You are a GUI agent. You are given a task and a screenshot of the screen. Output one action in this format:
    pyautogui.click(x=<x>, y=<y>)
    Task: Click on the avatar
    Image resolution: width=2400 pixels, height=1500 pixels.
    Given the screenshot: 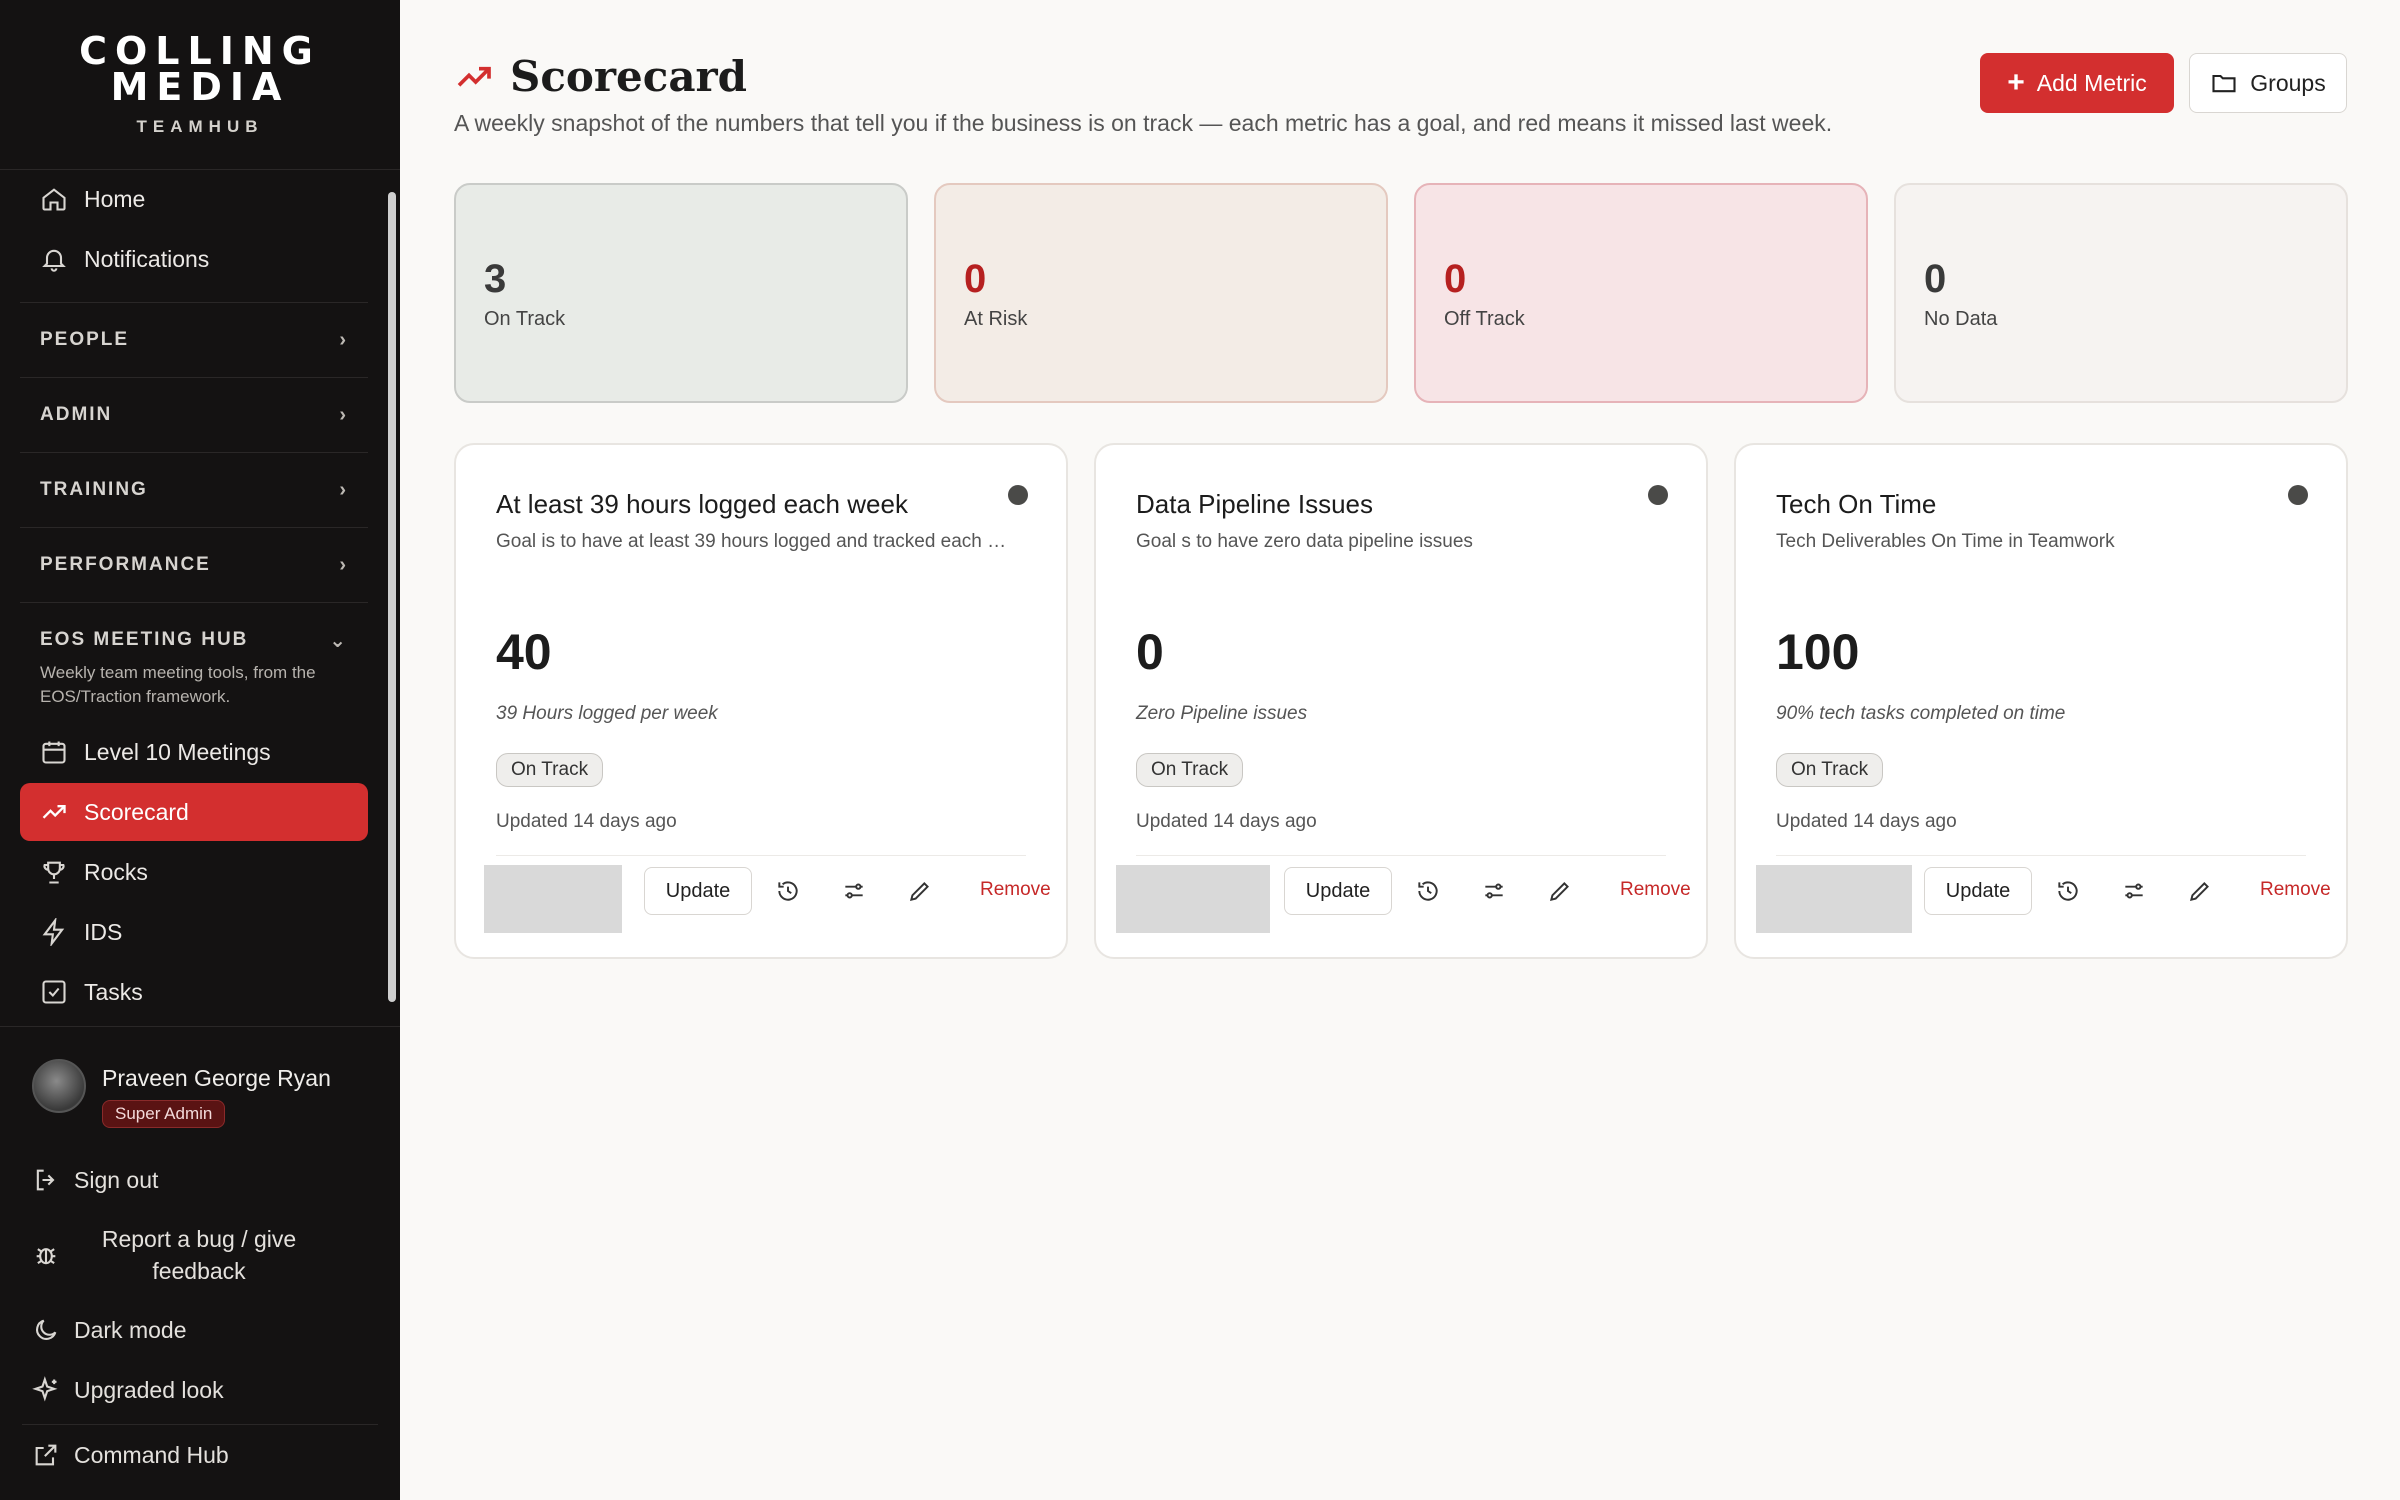 What is the action you would take?
    pyautogui.click(x=59, y=1086)
    